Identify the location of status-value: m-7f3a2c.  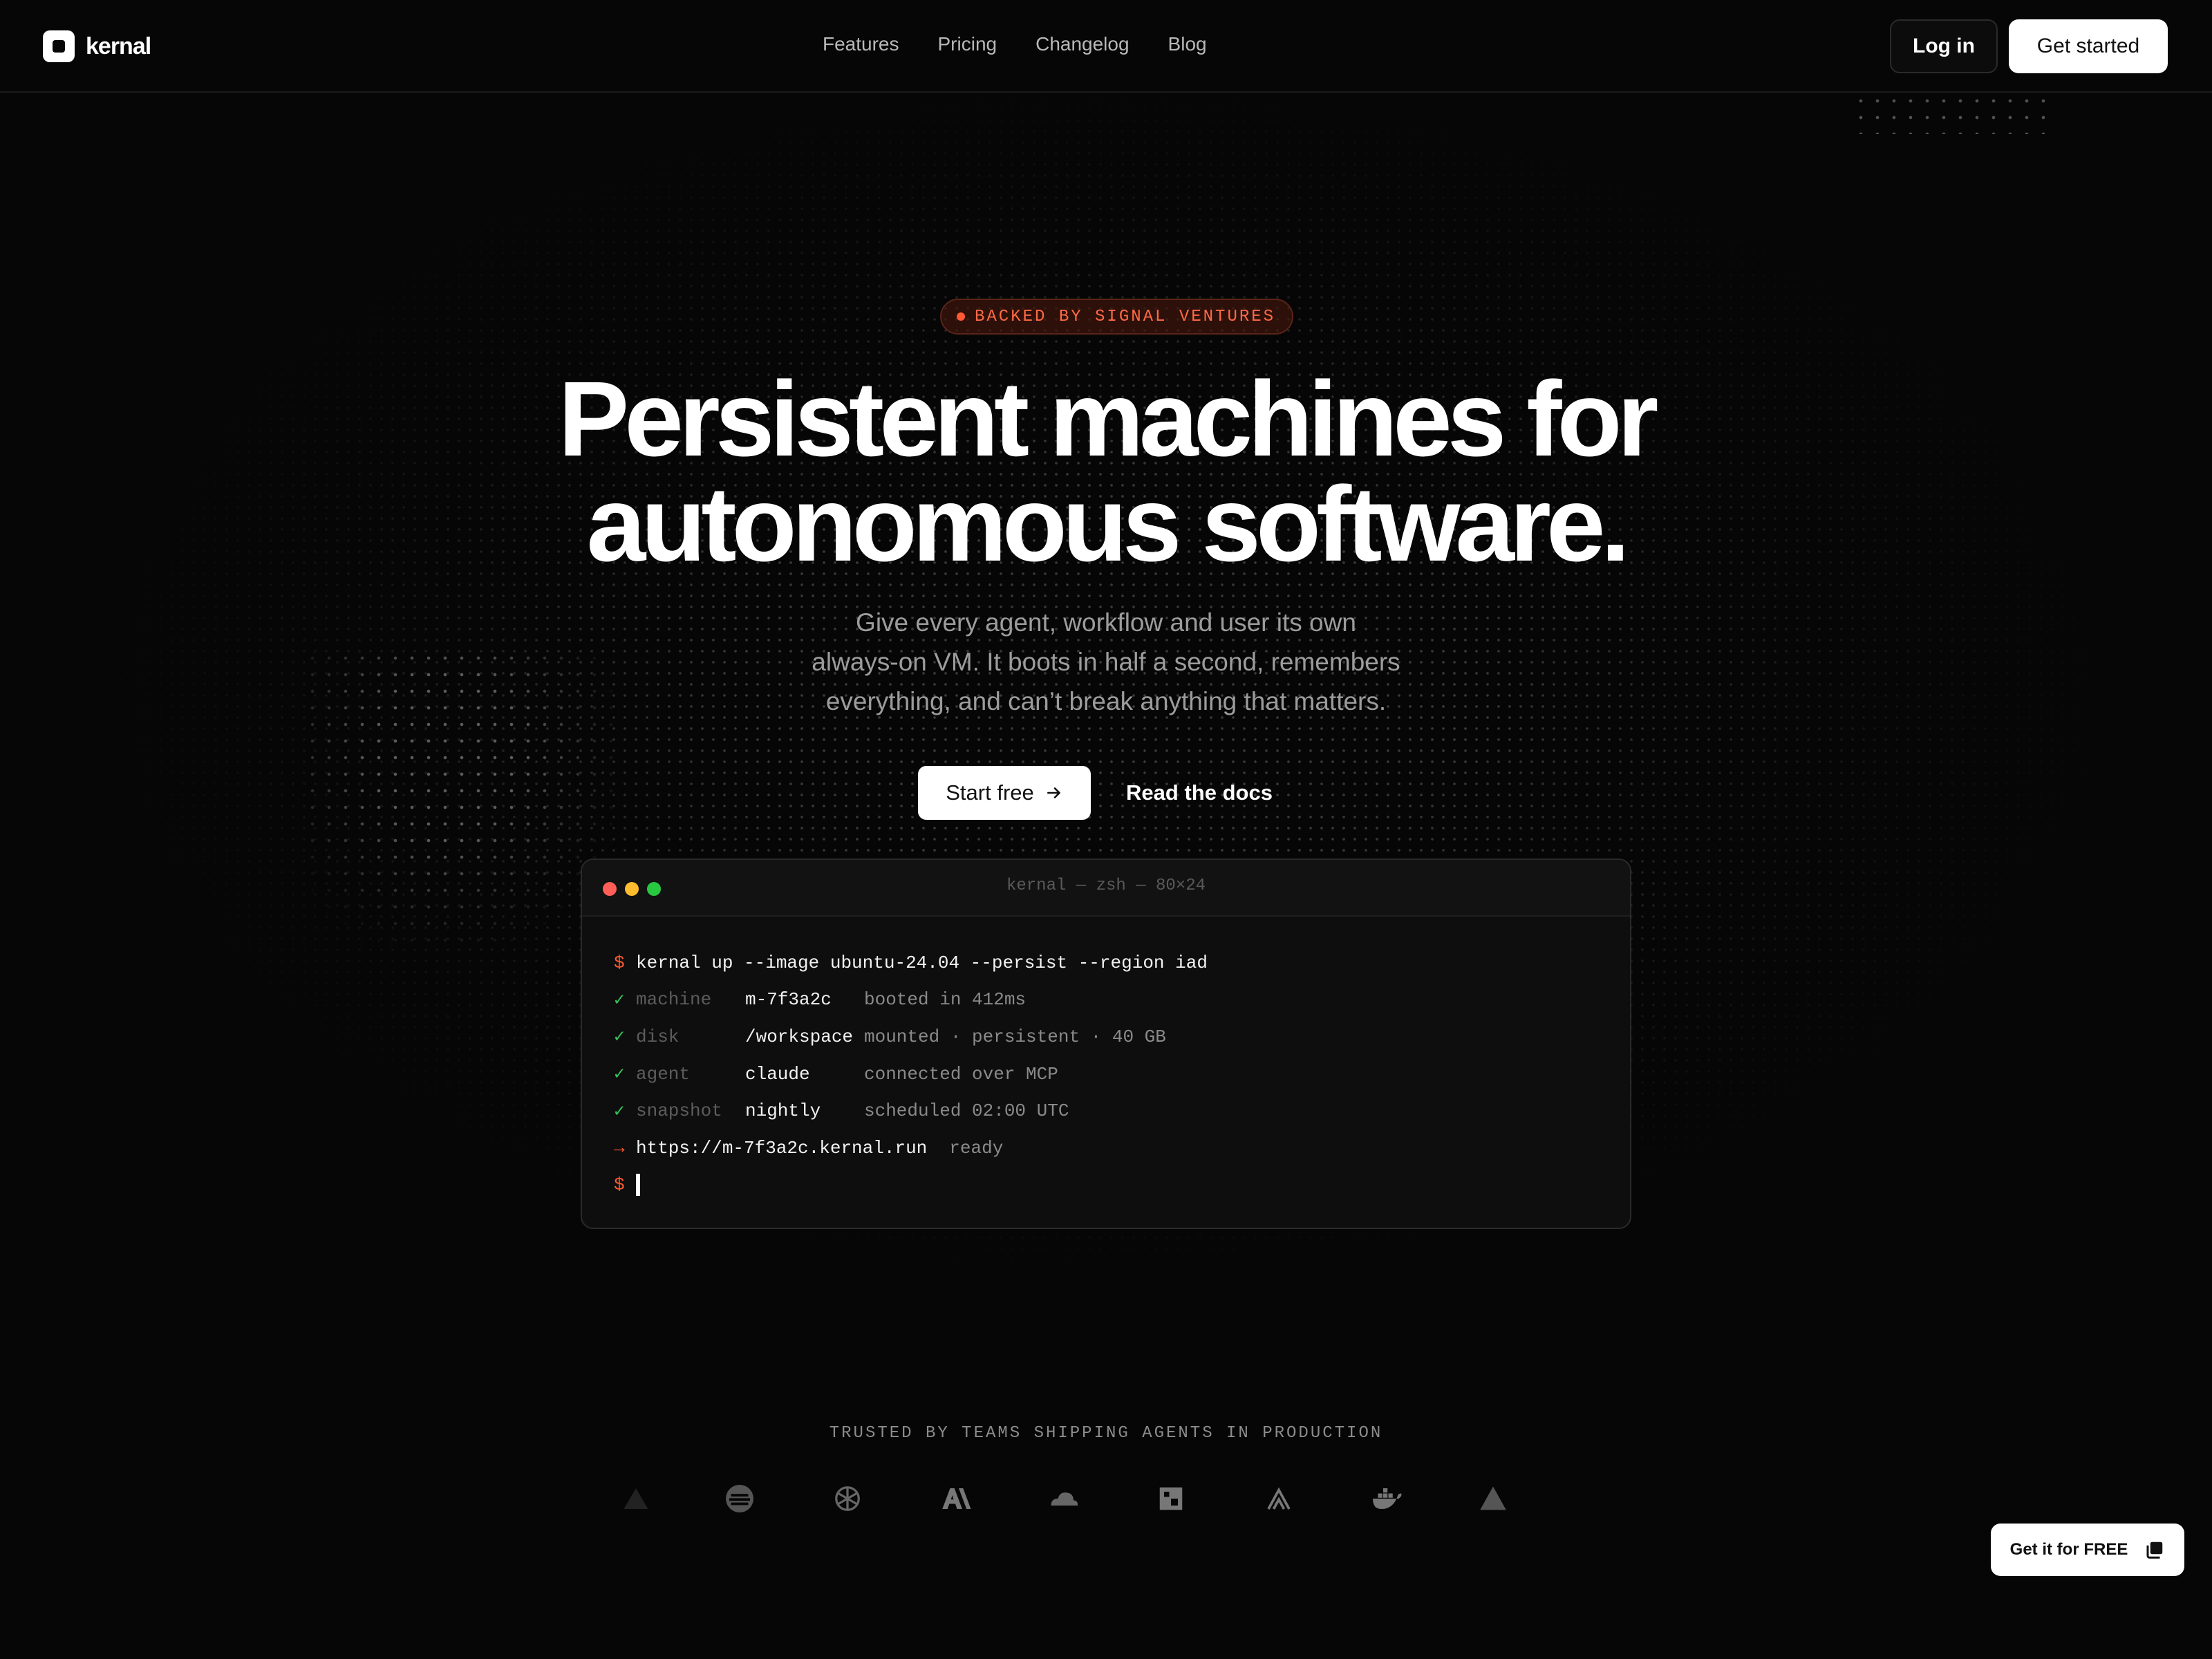
(789, 1000).